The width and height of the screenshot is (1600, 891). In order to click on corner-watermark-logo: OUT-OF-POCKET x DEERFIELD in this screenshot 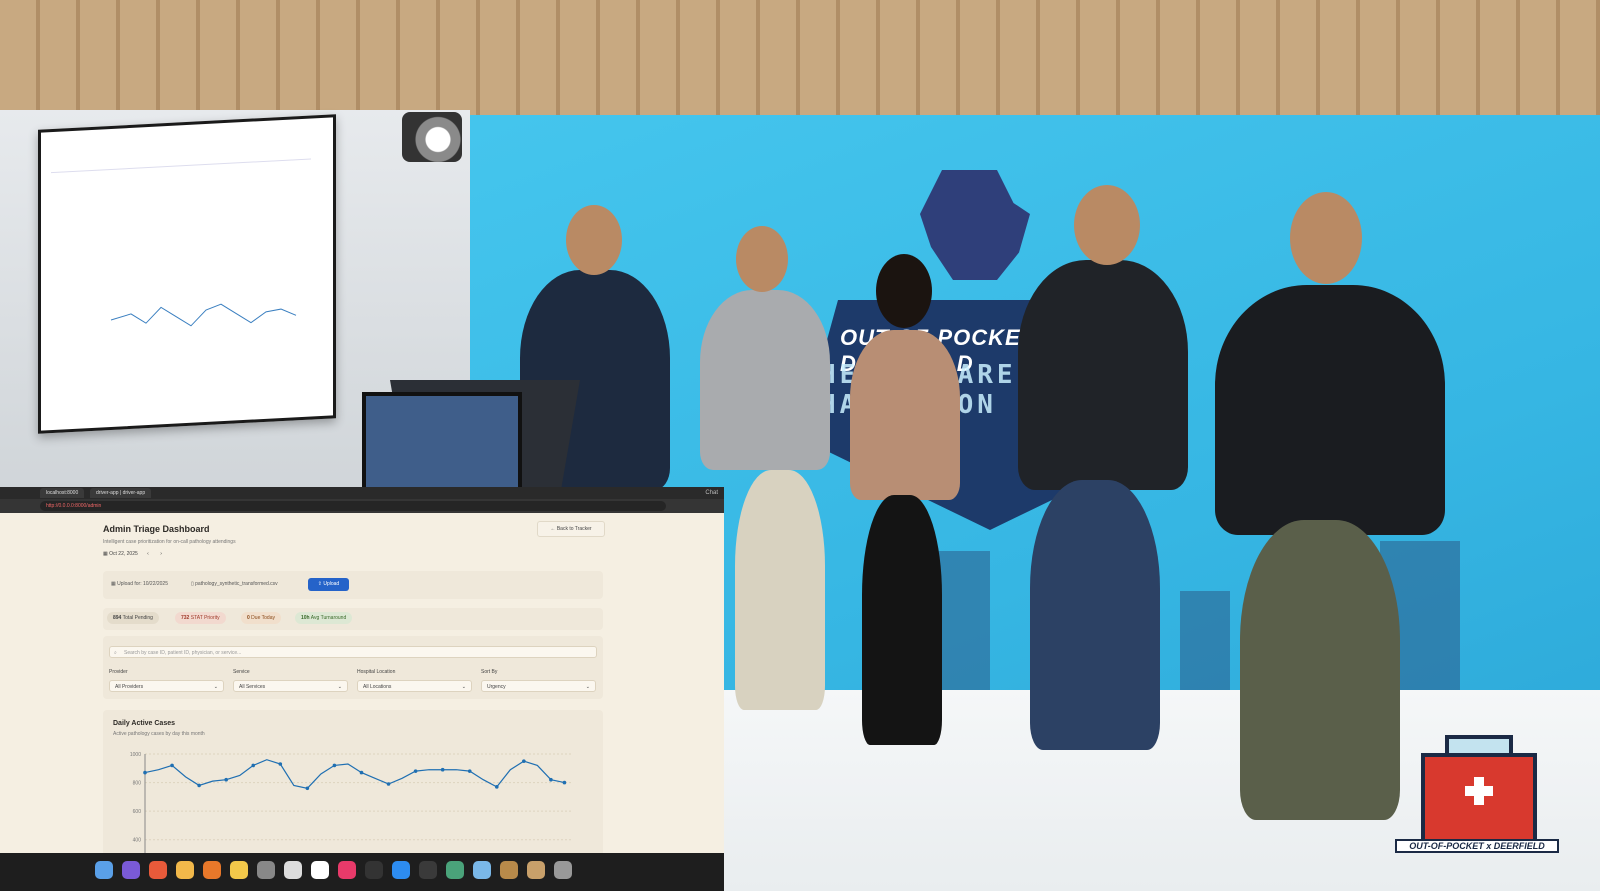, I will do `click(1477, 794)`.